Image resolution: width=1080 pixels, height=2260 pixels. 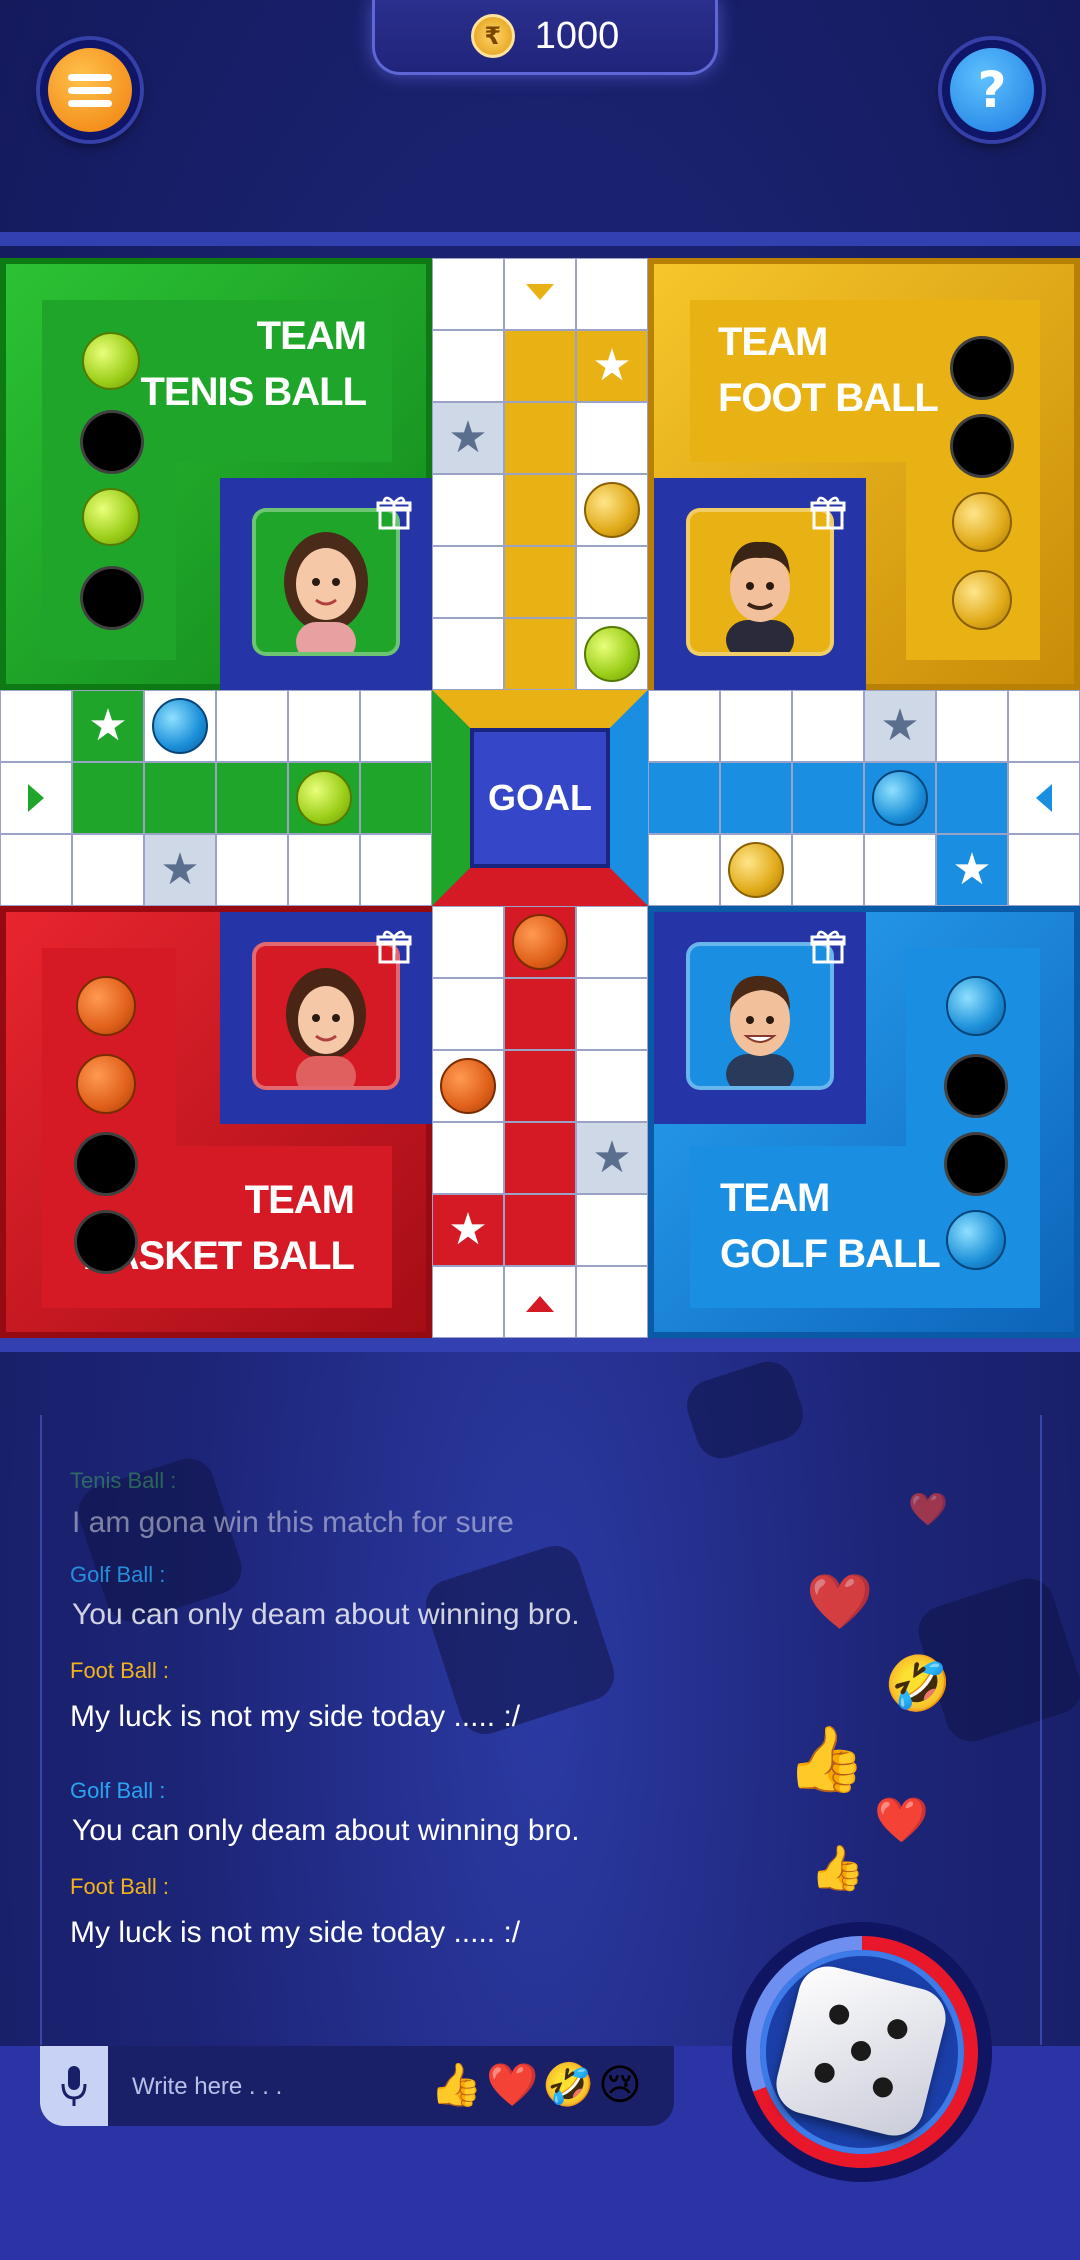 What do you see at coordinates (540, 239) in the screenshot?
I see `board-top-rail` at bounding box center [540, 239].